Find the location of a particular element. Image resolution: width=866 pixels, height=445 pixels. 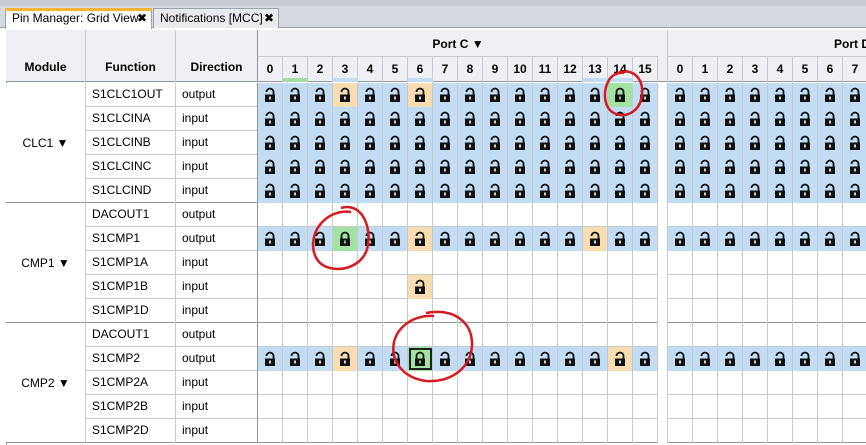

tab-pin-manager-grid-view: Pin Manager: Grid View ✖ is located at coordinates (78, 18).